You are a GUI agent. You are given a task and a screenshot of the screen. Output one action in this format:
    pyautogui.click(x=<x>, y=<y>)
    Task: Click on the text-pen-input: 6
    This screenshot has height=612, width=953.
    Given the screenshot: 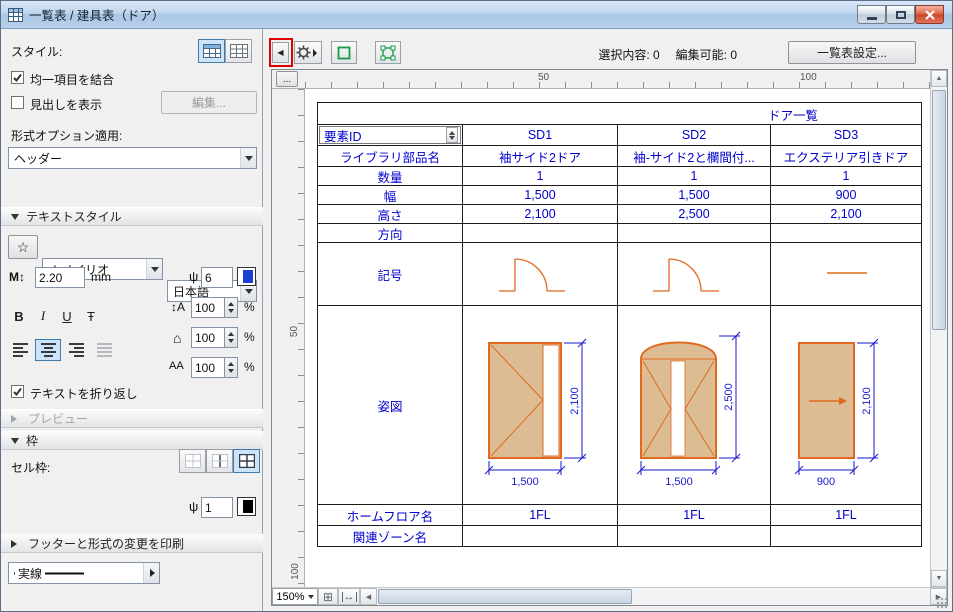 What is the action you would take?
    pyautogui.click(x=217, y=277)
    